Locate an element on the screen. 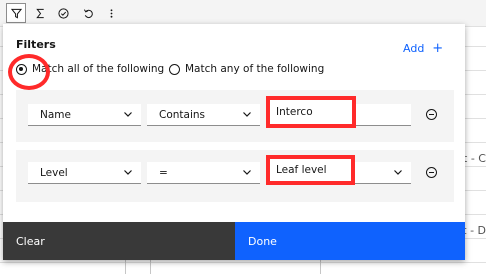 The image size is (486, 276). filter-icon is located at coordinates (16, 13).